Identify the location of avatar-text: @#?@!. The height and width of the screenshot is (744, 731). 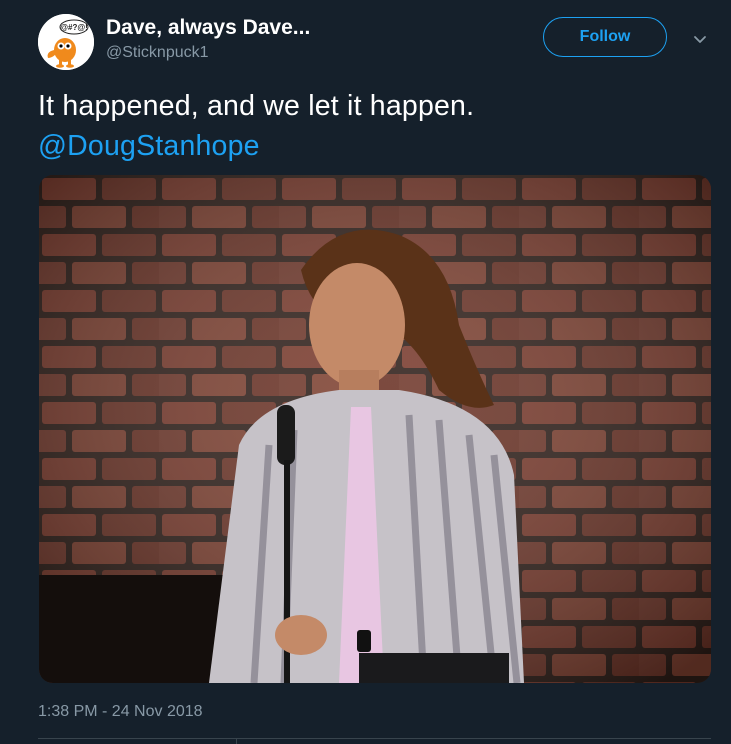
(74, 27).